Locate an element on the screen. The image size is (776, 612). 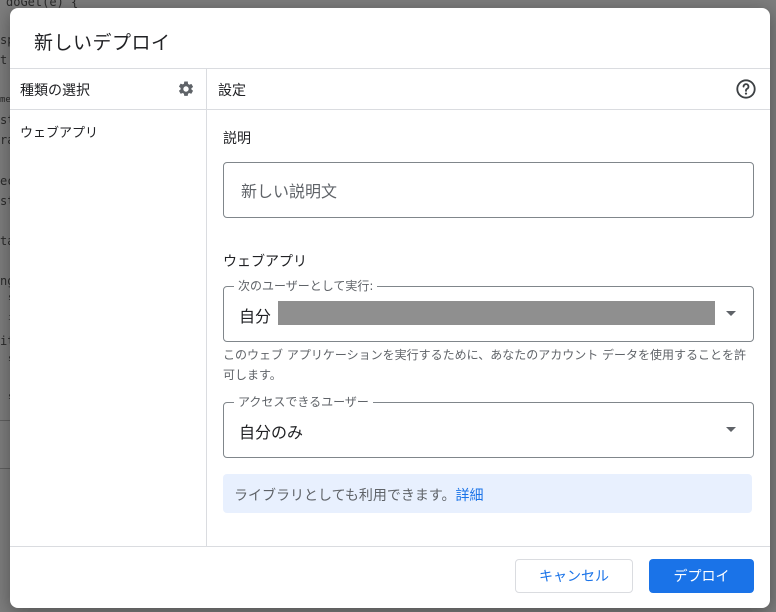
execute-as-select: 次のユーザーとして実行: 自分 is located at coordinates (488, 310).